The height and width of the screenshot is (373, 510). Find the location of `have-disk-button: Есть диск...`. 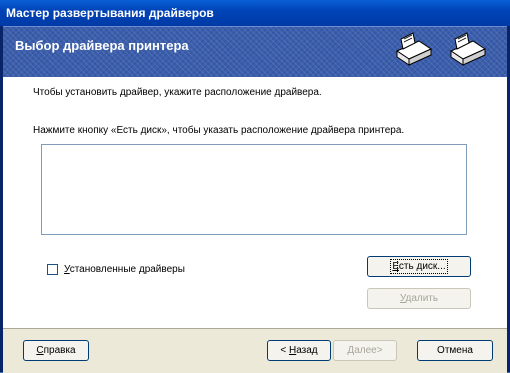

have-disk-button: Есть диск... is located at coordinates (419, 266).